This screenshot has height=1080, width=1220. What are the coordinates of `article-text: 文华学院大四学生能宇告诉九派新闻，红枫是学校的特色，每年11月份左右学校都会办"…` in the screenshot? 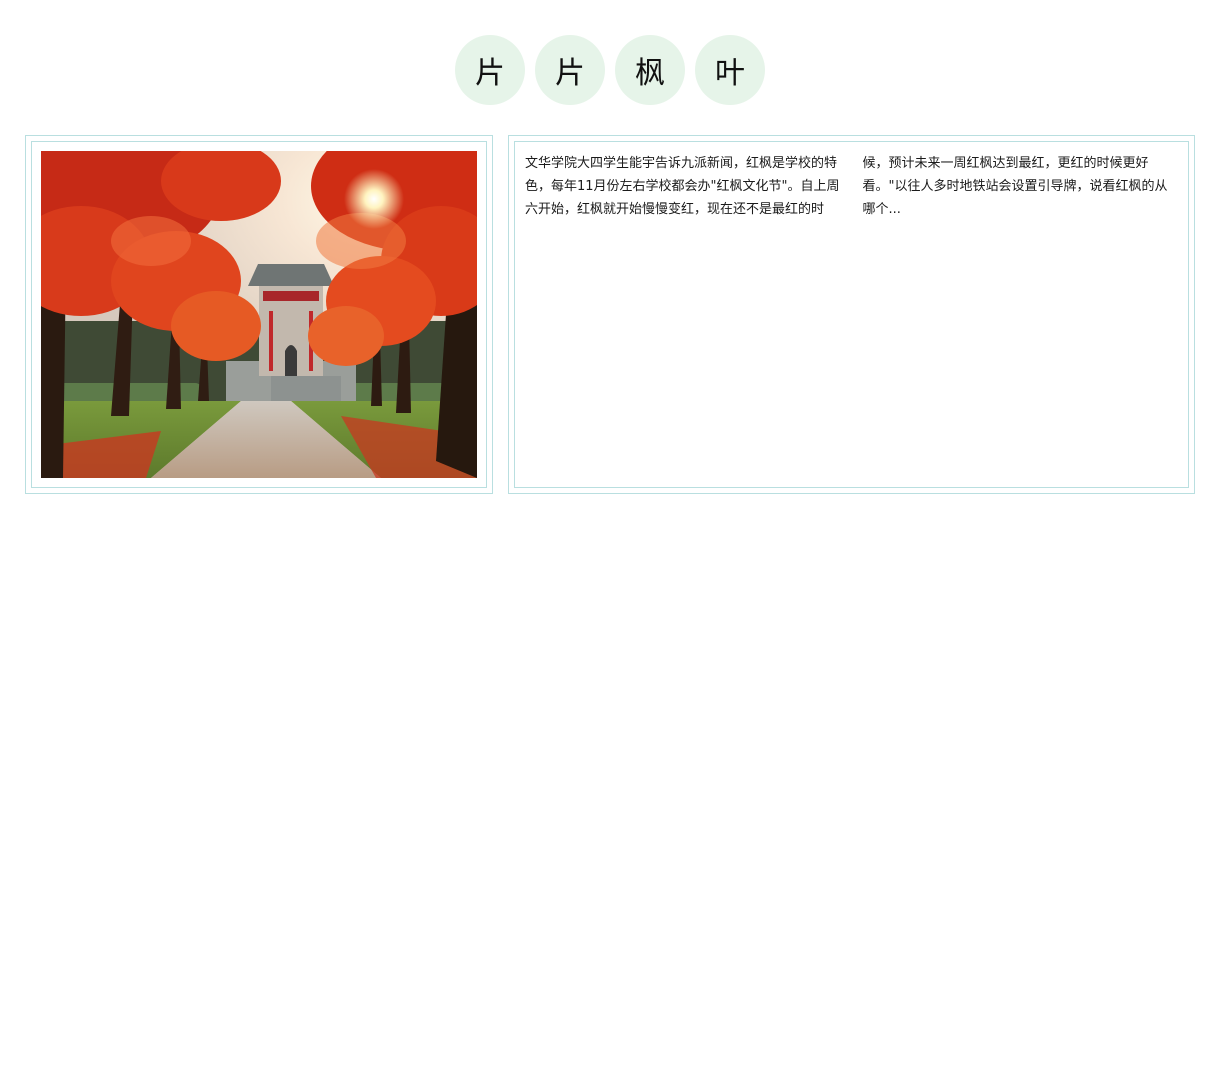 It's located at (846, 186).